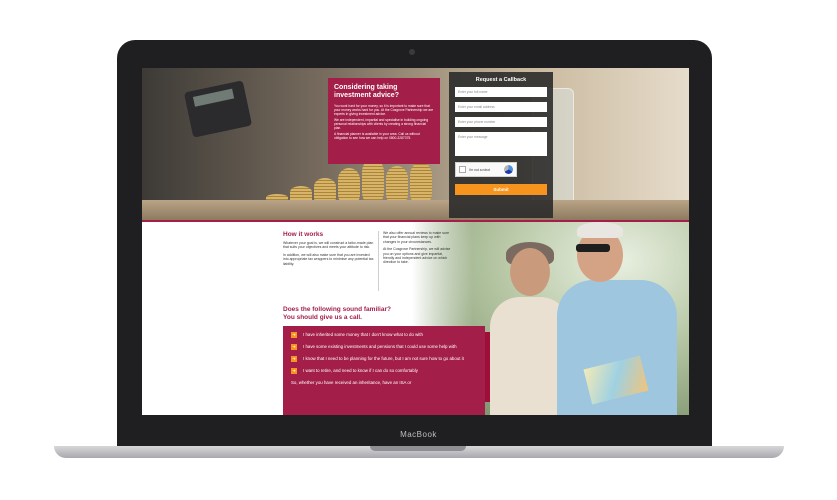 The image size is (837, 500). What do you see at coordinates (501, 80) in the screenshot?
I see `form-title: Request a Callback` at bounding box center [501, 80].